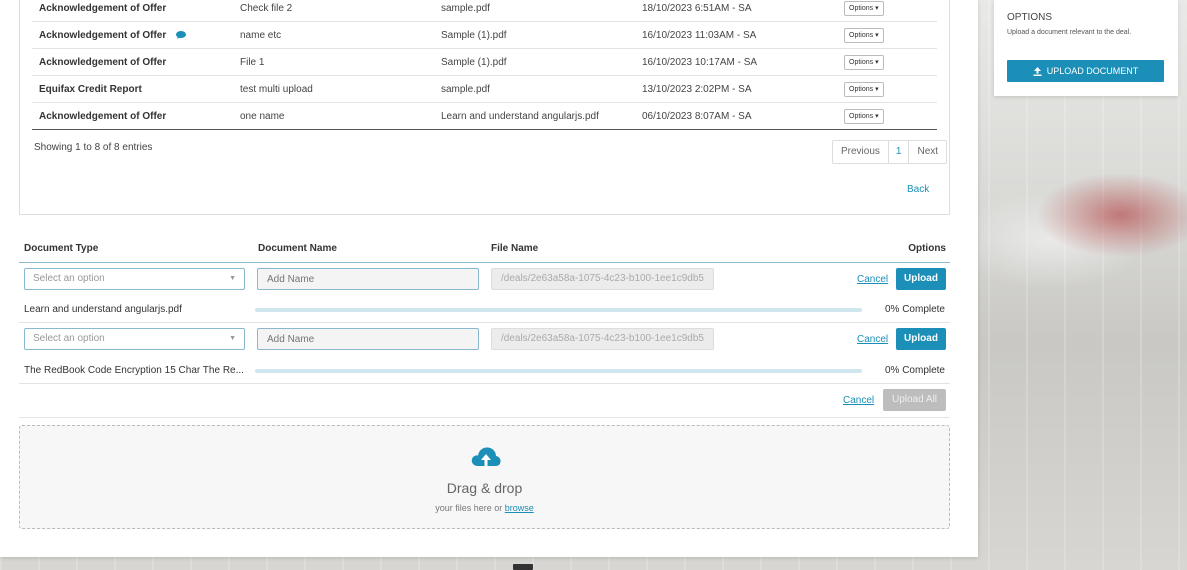 The height and width of the screenshot is (570, 1187). Describe the element at coordinates (297, 248) in the screenshot. I see `header-document-name: Document Name` at that location.